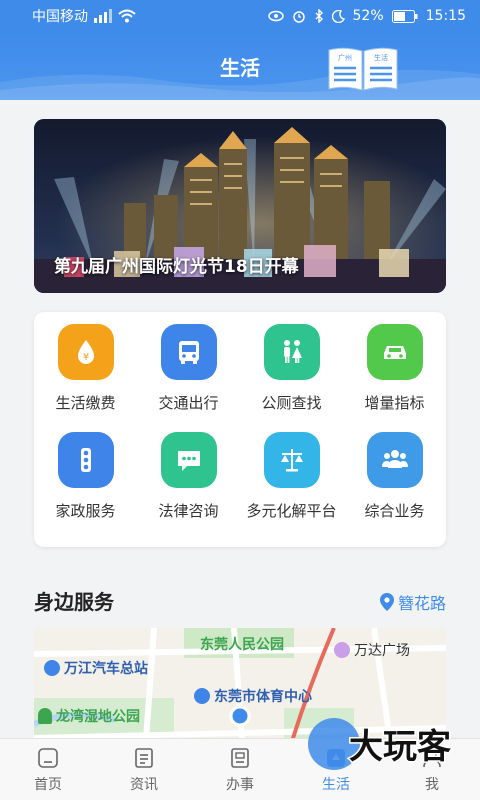 The height and width of the screenshot is (800, 480). Describe the element at coordinates (275, 16) in the screenshot. I see `eye-icon` at that location.